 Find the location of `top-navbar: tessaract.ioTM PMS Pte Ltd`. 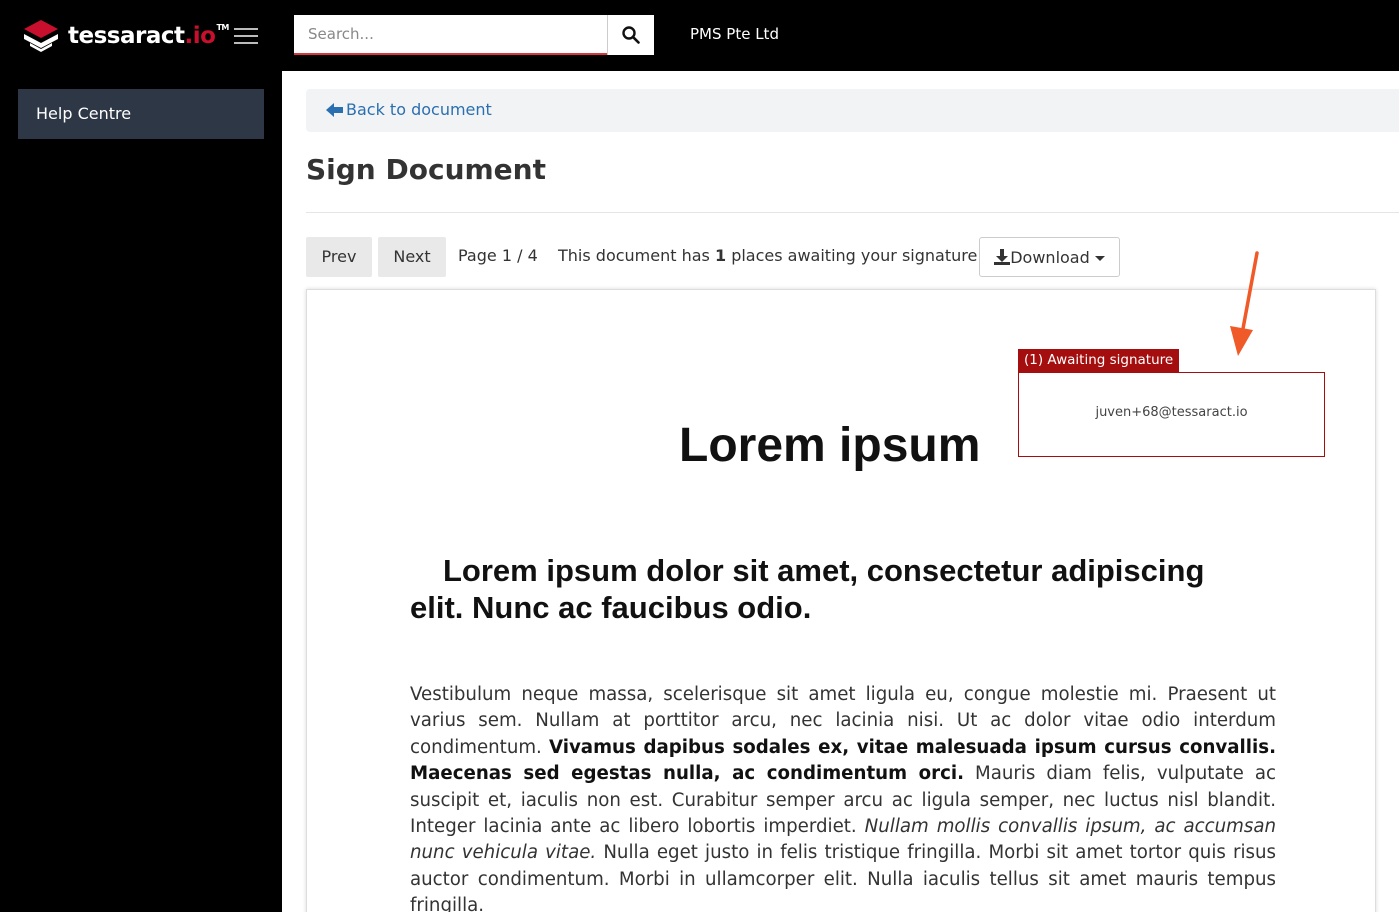

top-navbar: tessaract.ioTM PMS Pte Ltd is located at coordinates (699, 35).